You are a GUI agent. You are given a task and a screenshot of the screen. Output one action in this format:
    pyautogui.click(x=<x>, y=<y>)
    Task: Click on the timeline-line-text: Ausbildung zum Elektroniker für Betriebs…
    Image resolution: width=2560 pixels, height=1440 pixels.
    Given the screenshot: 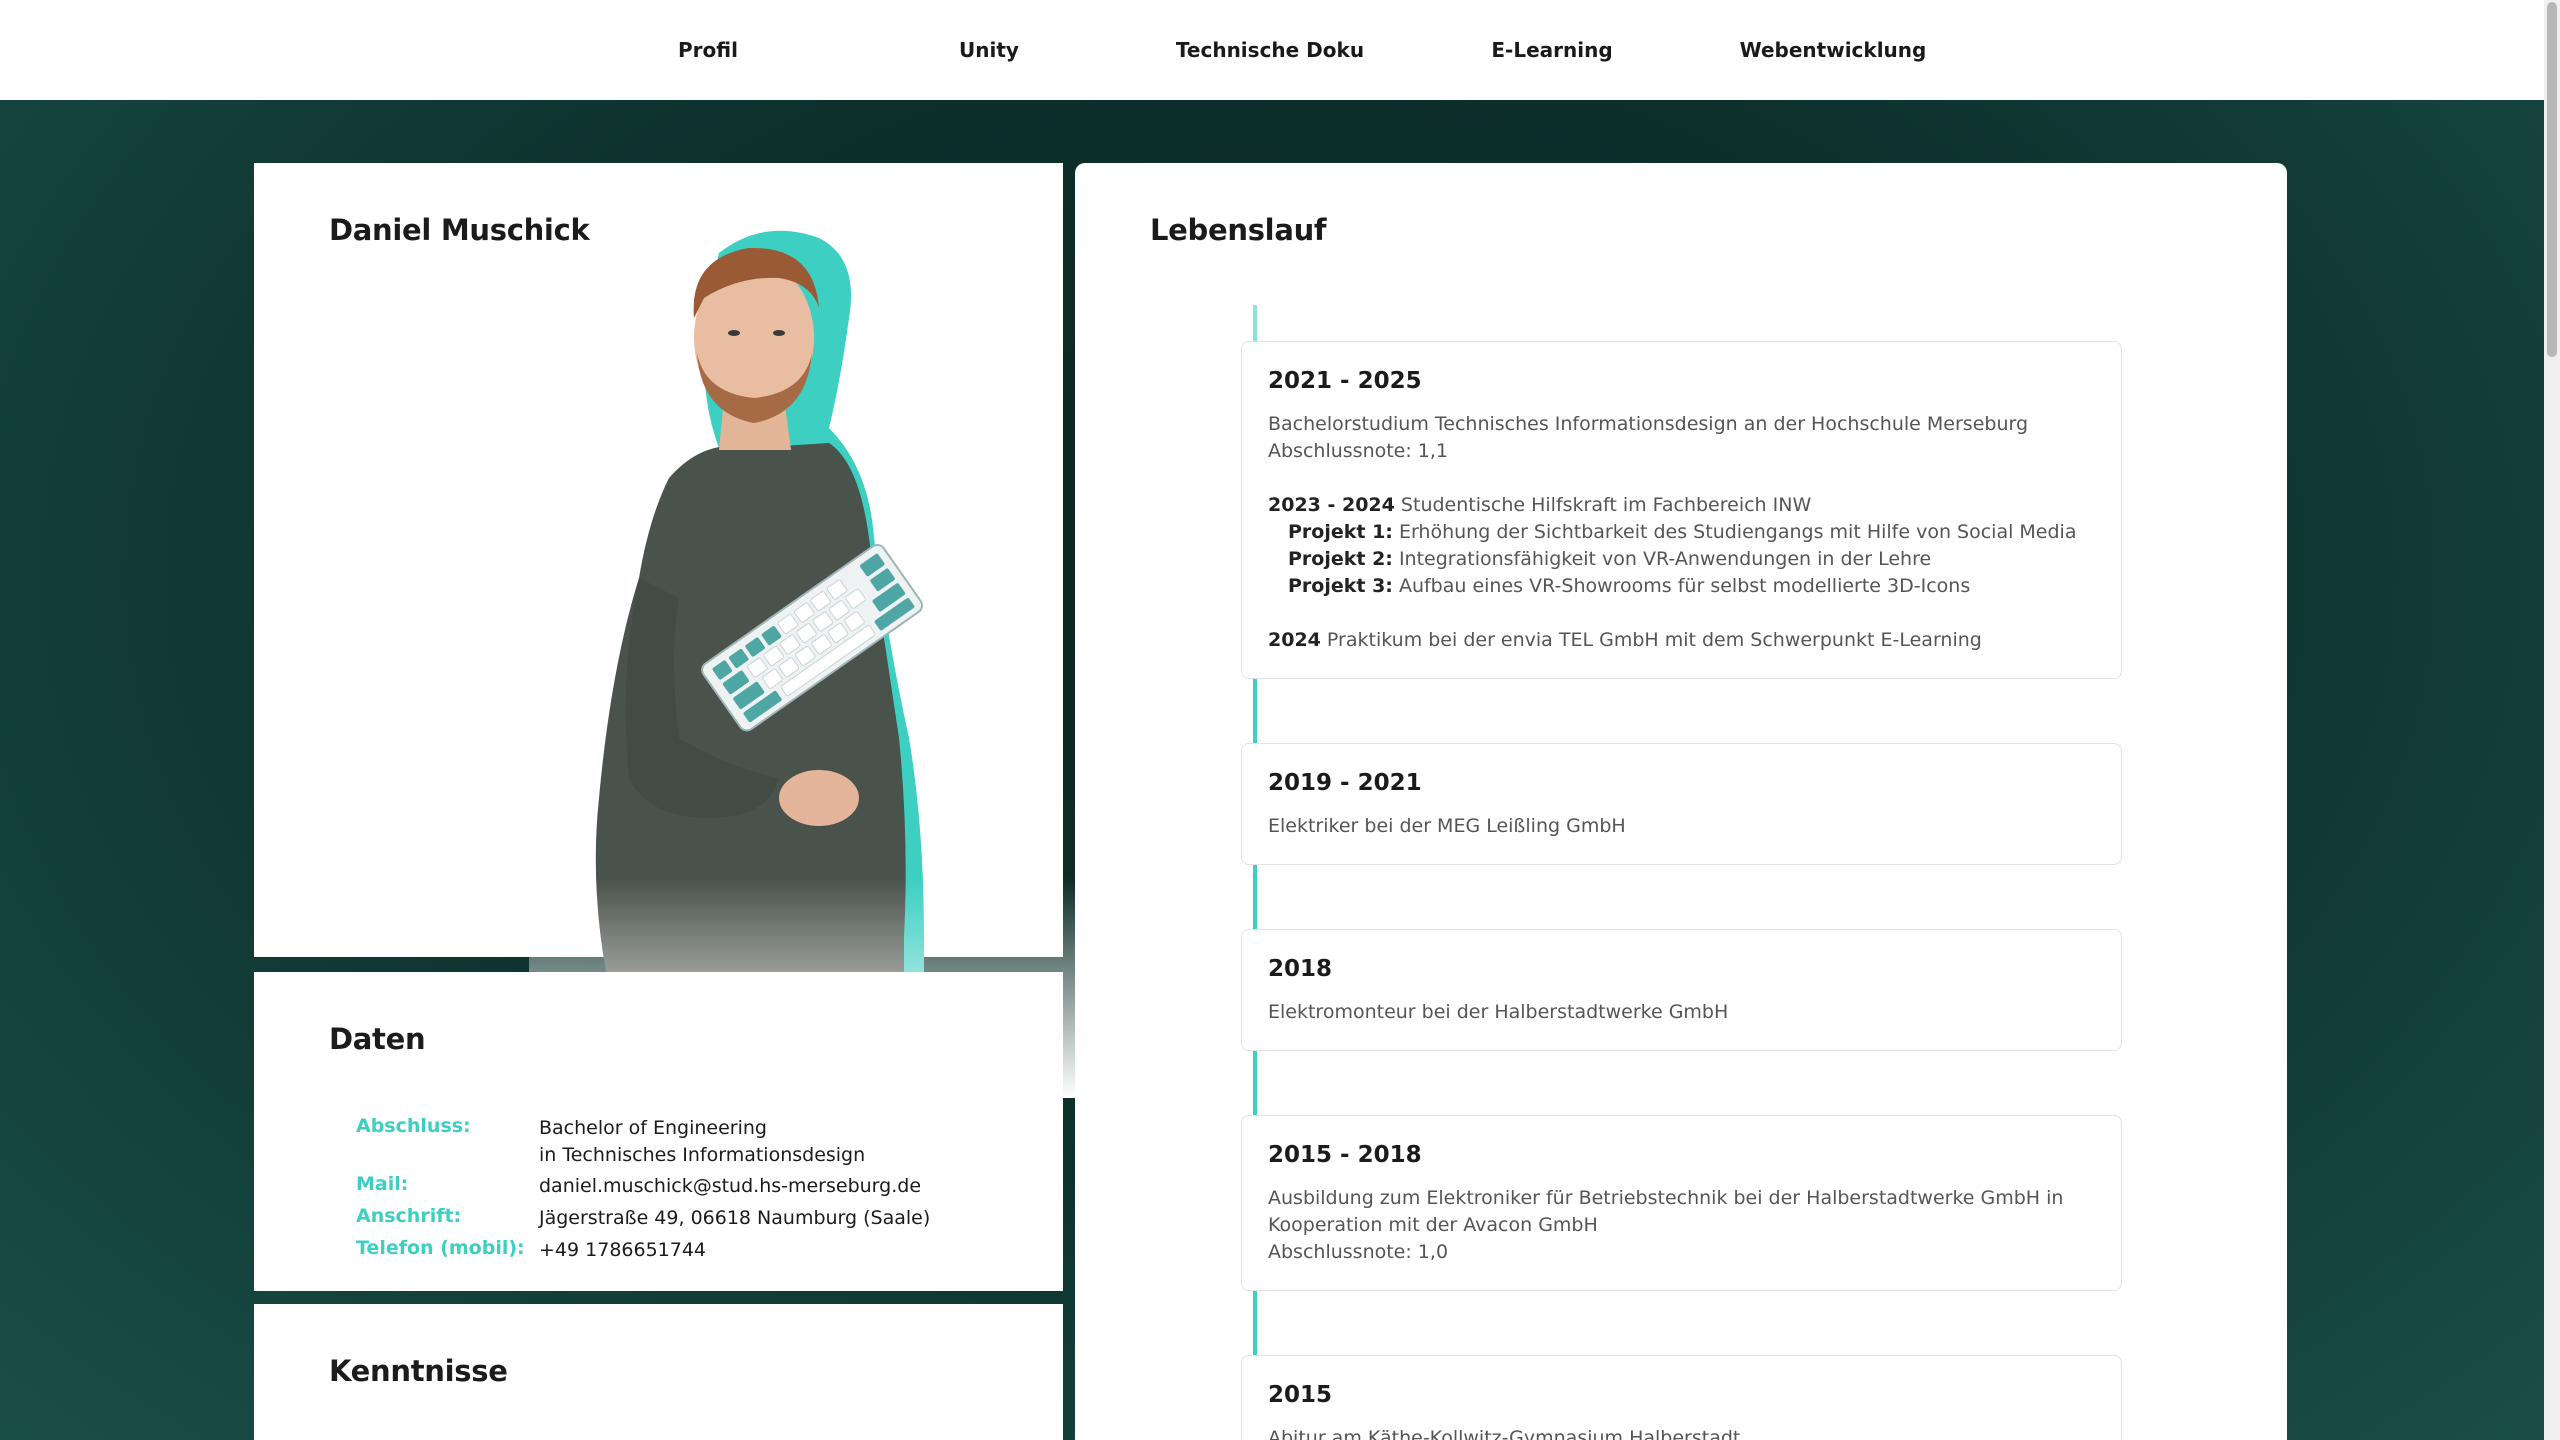 What is the action you would take?
    pyautogui.click(x=1666, y=1198)
    